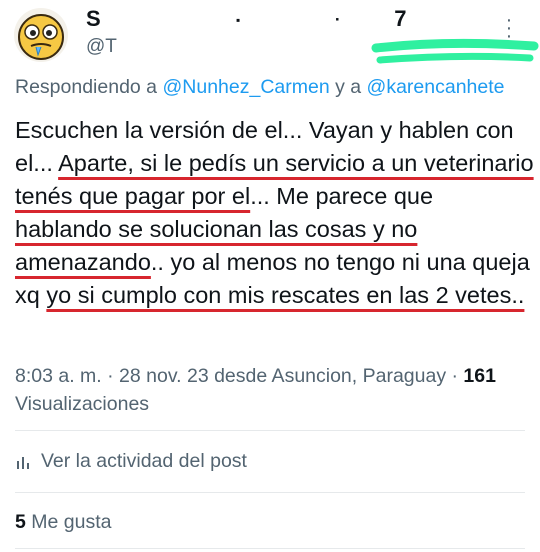 The width and height of the screenshot is (540, 552). Describe the element at coordinates (101, 47) in the screenshot. I see `author-handle: @T` at that location.